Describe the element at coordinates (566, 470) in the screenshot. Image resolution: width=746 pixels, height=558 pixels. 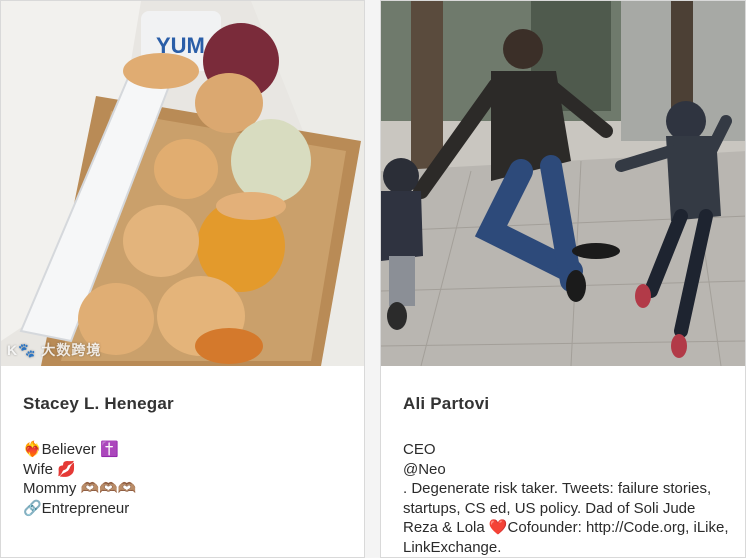
I see `bio-line: @Neo` at that location.